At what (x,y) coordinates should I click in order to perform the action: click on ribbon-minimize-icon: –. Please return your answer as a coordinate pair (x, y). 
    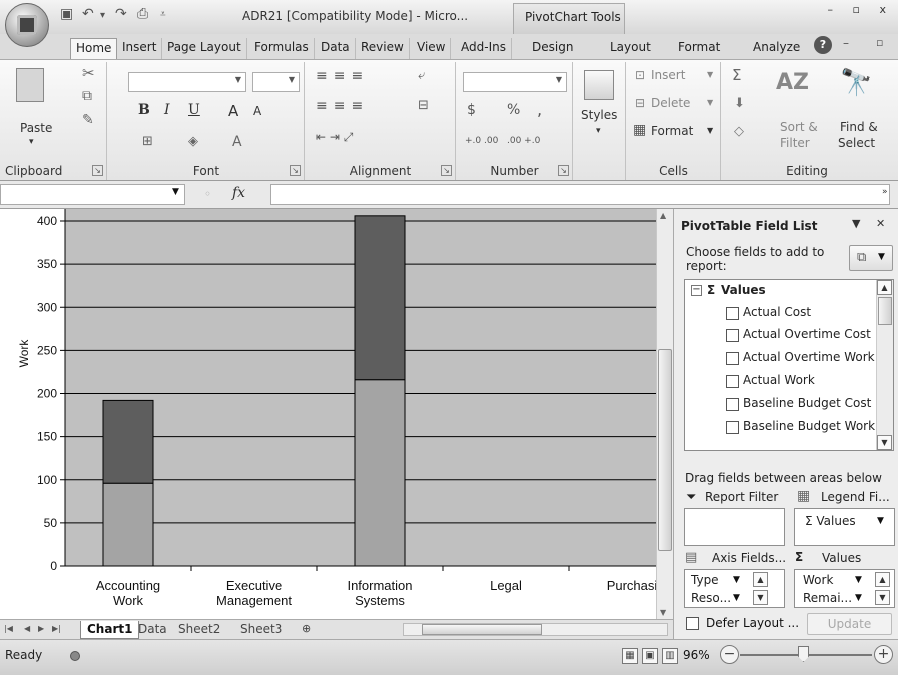
    Looking at the image, I should click on (846, 43).